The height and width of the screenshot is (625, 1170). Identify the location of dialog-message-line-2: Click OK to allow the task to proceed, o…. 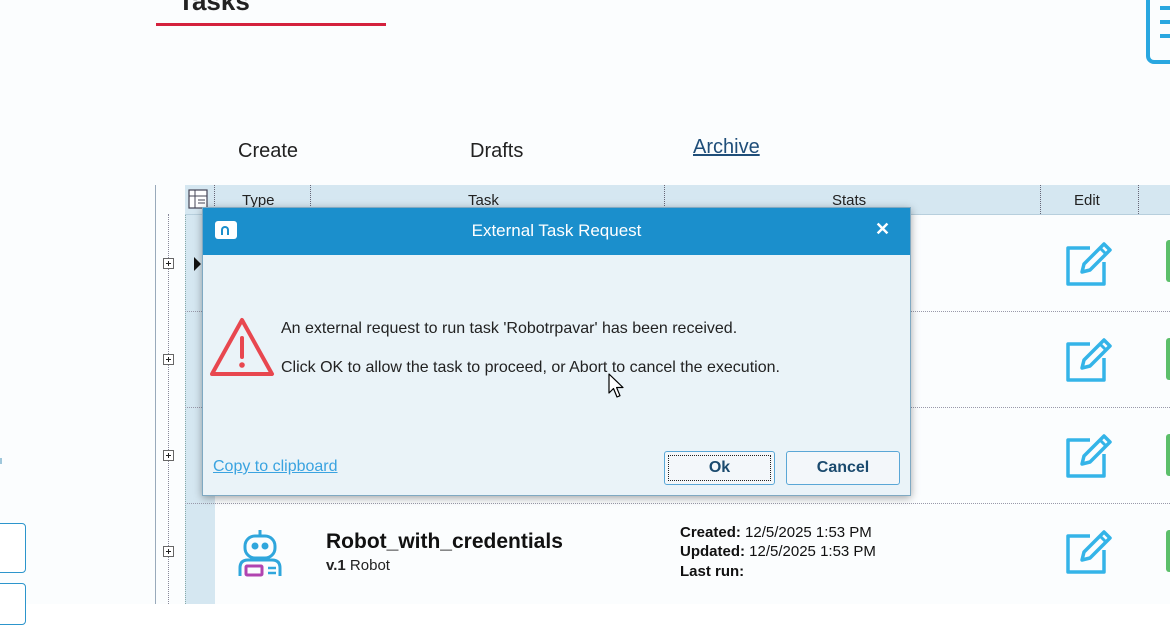
(530, 367).